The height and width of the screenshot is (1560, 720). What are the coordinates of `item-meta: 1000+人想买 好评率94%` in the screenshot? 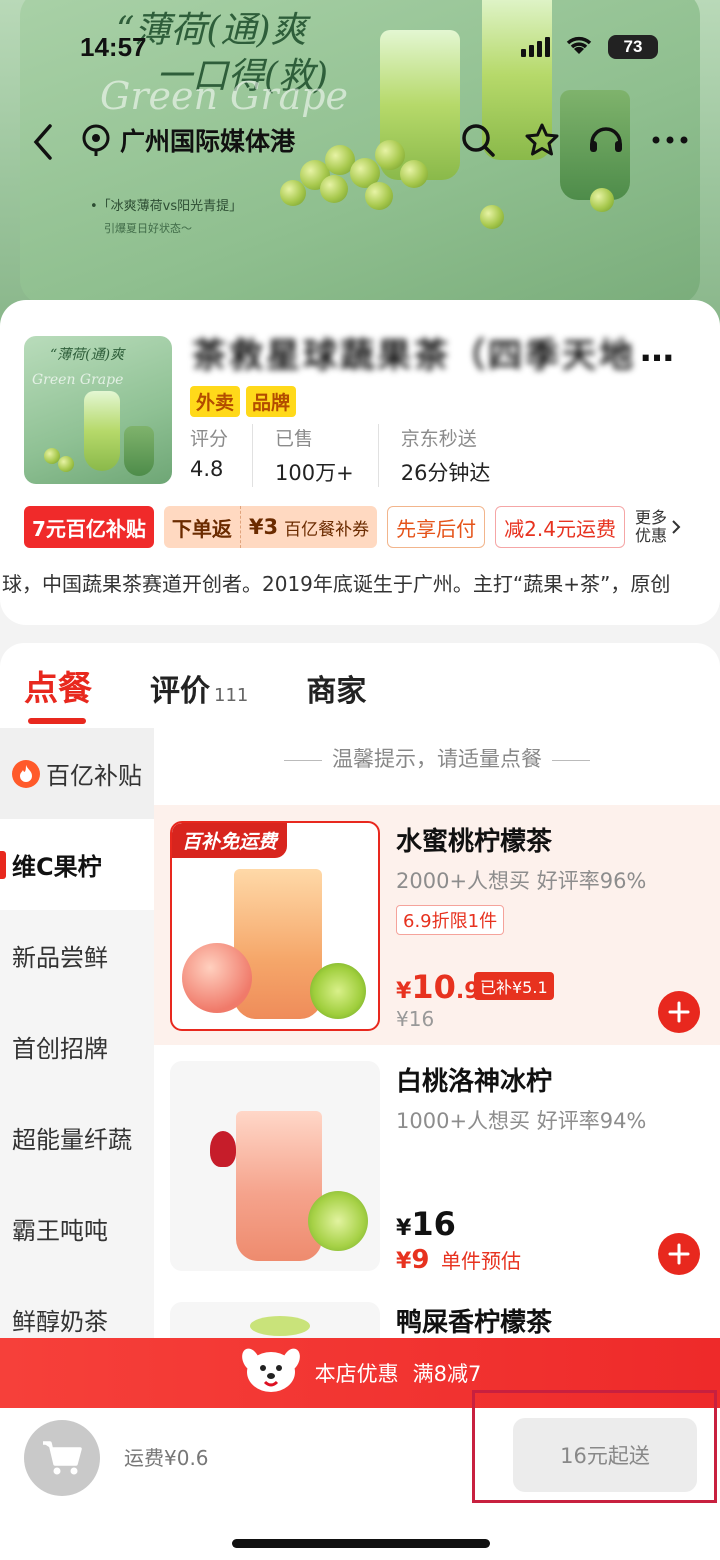 It's located at (521, 1121).